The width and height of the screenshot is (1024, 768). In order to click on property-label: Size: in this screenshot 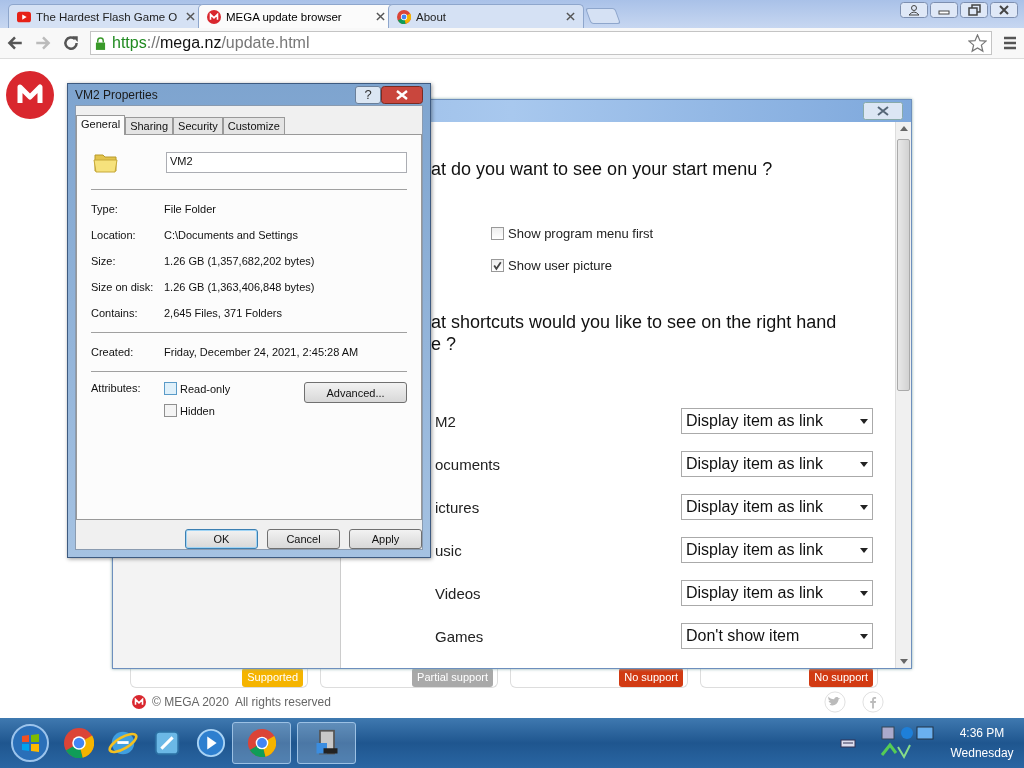, I will do `click(104, 261)`.